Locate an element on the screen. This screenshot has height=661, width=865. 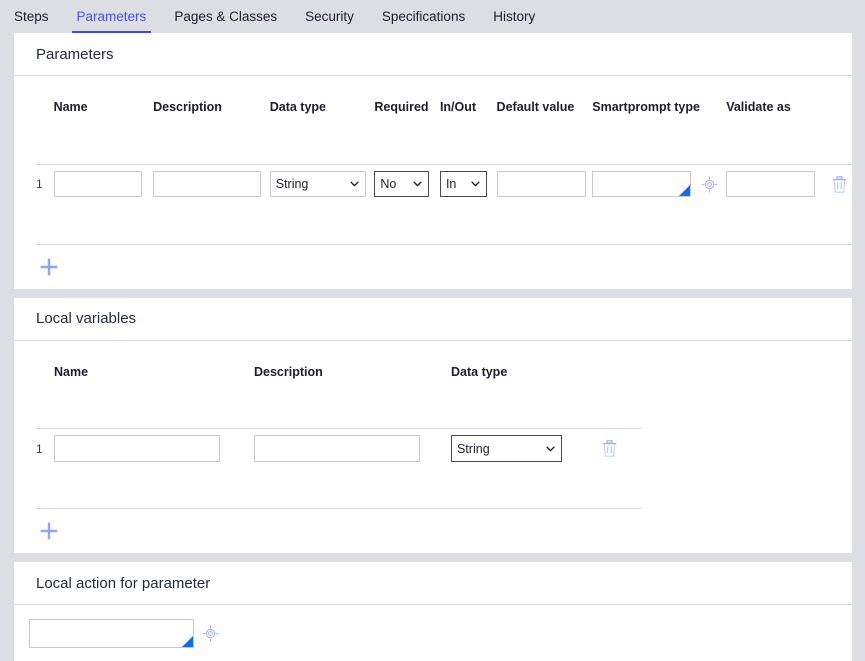
col-header-required: Required is located at coordinates (401, 107).